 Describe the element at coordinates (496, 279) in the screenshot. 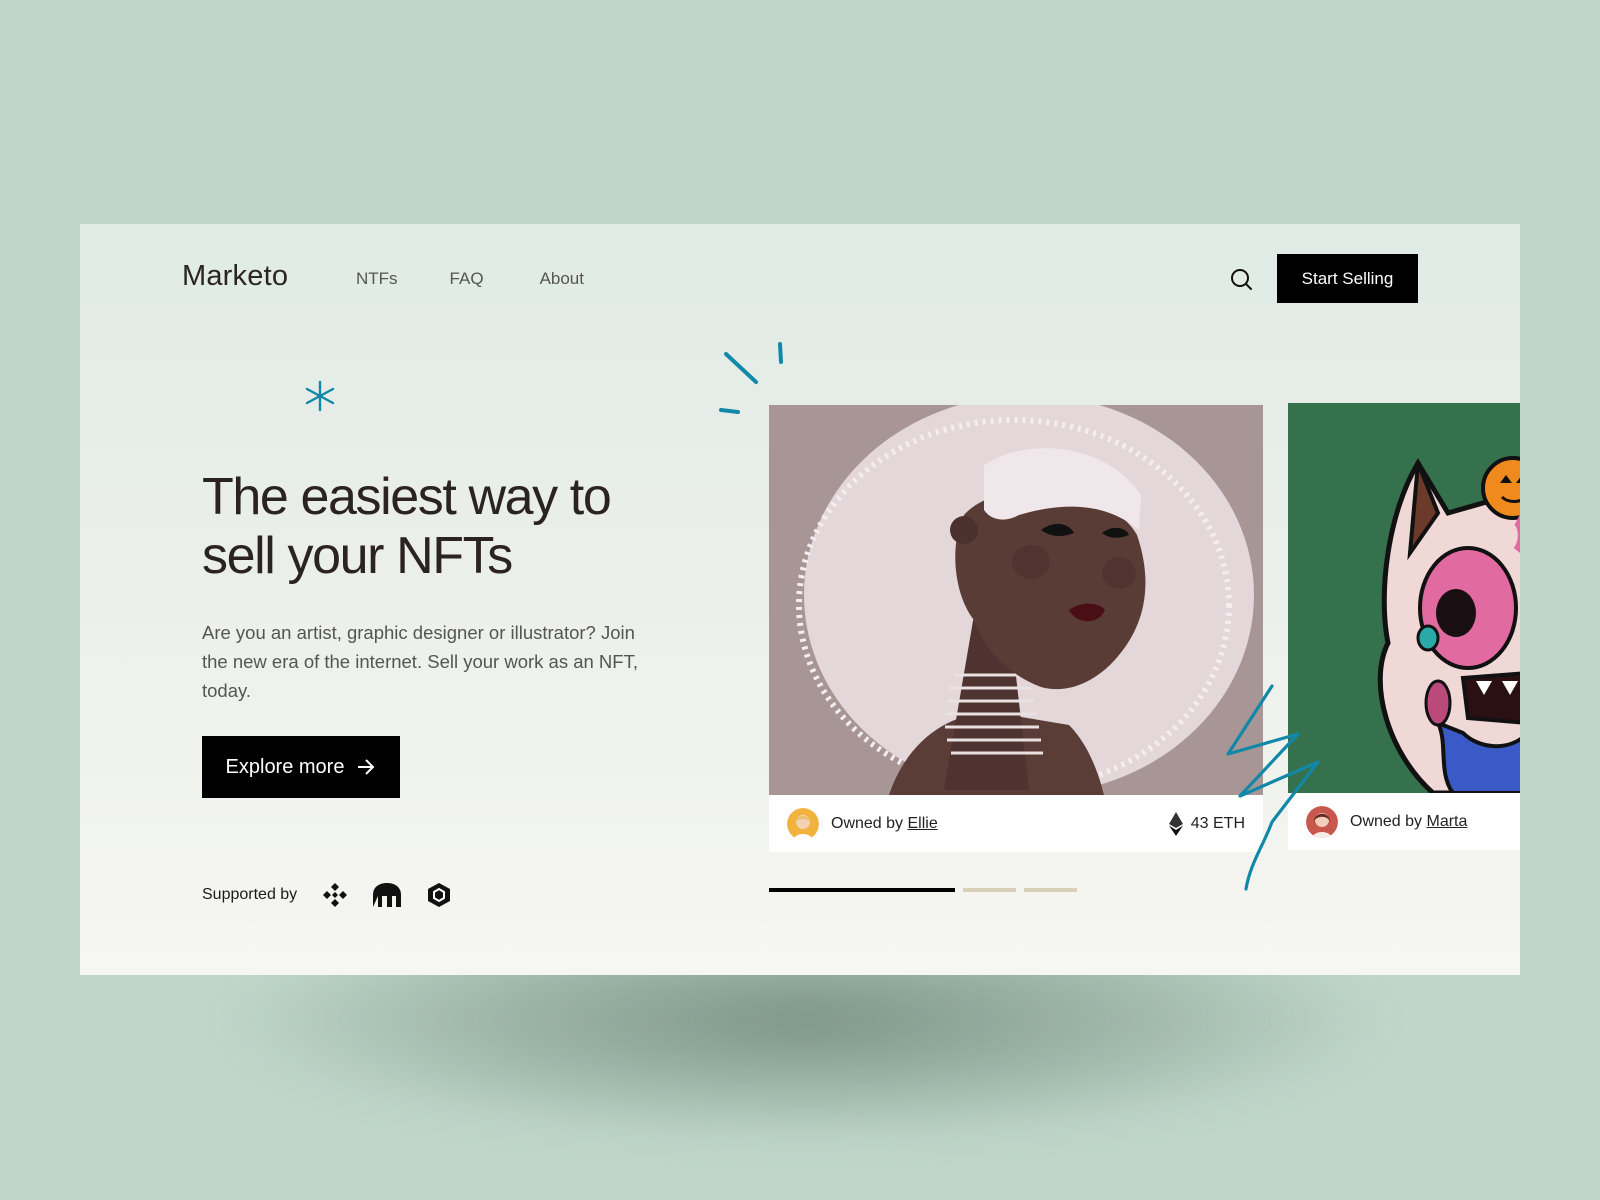

I see `main-nav: NTFs FAQ About` at that location.